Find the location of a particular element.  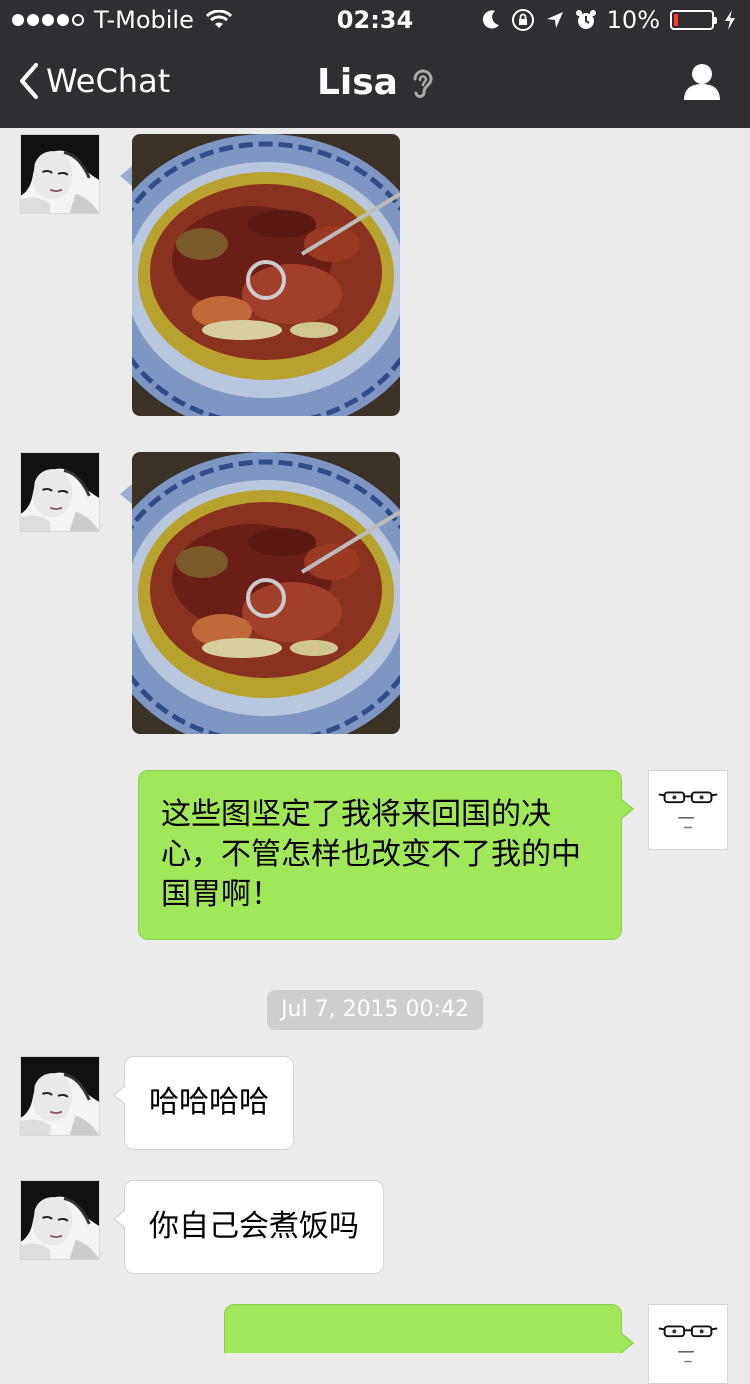

person-icon is located at coordinates (702, 82).